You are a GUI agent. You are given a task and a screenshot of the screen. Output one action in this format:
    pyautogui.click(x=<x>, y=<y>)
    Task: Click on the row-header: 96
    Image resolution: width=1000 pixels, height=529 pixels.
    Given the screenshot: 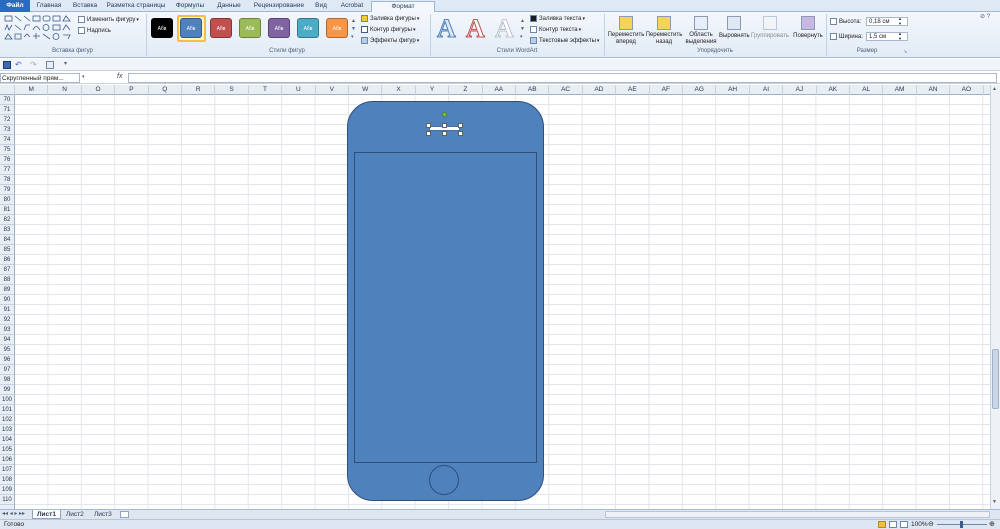 What is the action you would take?
    pyautogui.click(x=7, y=360)
    